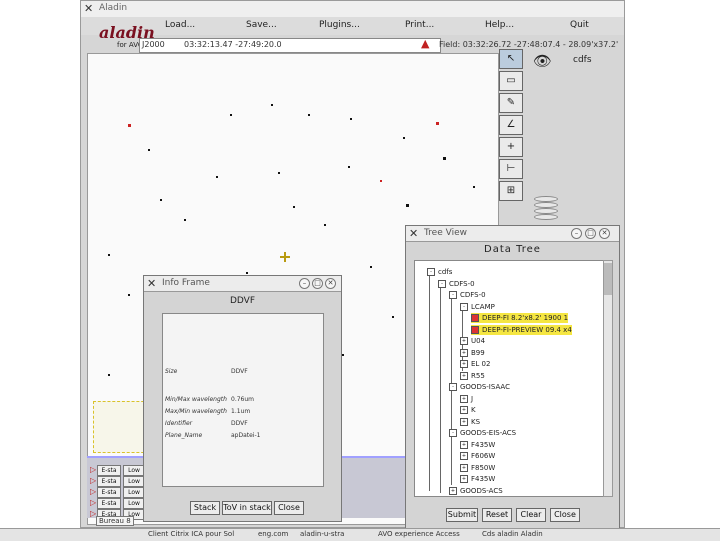 Image resolution: width=720 pixels, height=541 pixels. I want to click on tree-node: + R55, so click(472, 376).